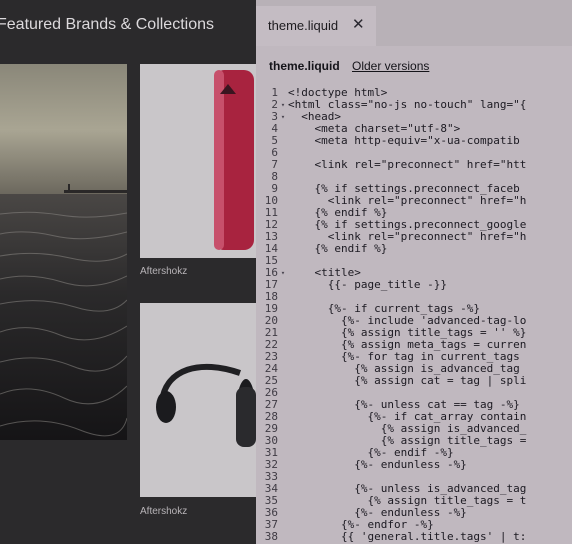  Describe the element at coordinates (414, 23) in the screenshot. I see `tab-bar: theme.liquid ✕` at that location.